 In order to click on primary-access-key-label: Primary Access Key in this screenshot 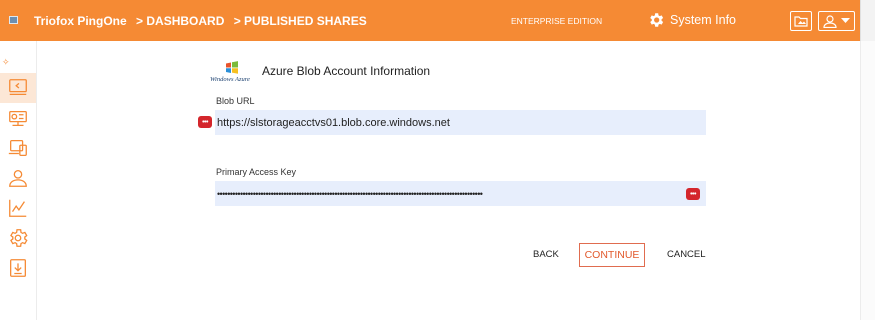, I will do `click(256, 172)`.